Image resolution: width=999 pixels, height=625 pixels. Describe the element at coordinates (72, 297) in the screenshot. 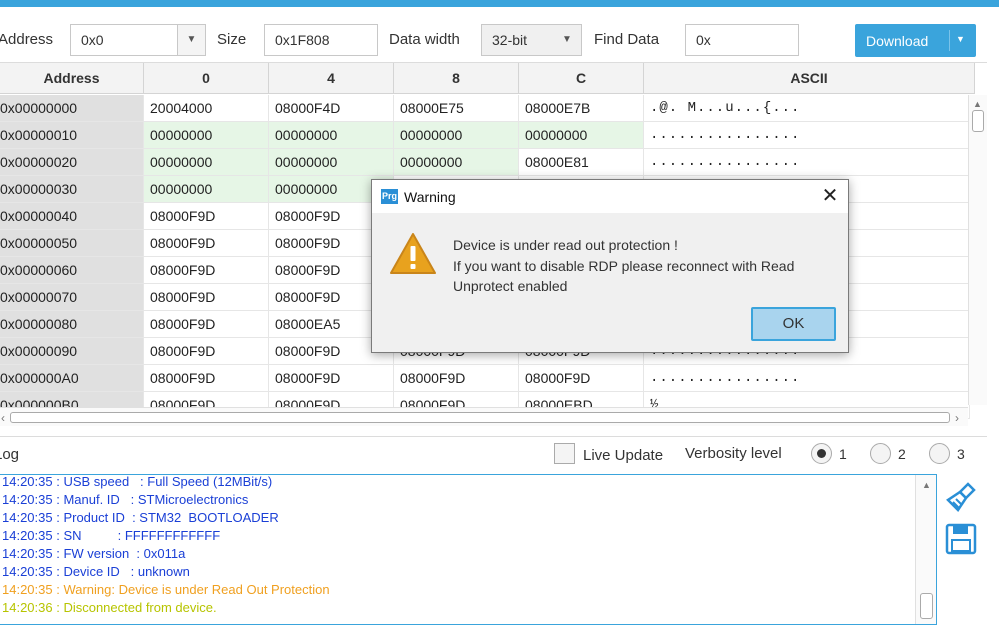

I see `address-cell: 0x00000070` at that location.